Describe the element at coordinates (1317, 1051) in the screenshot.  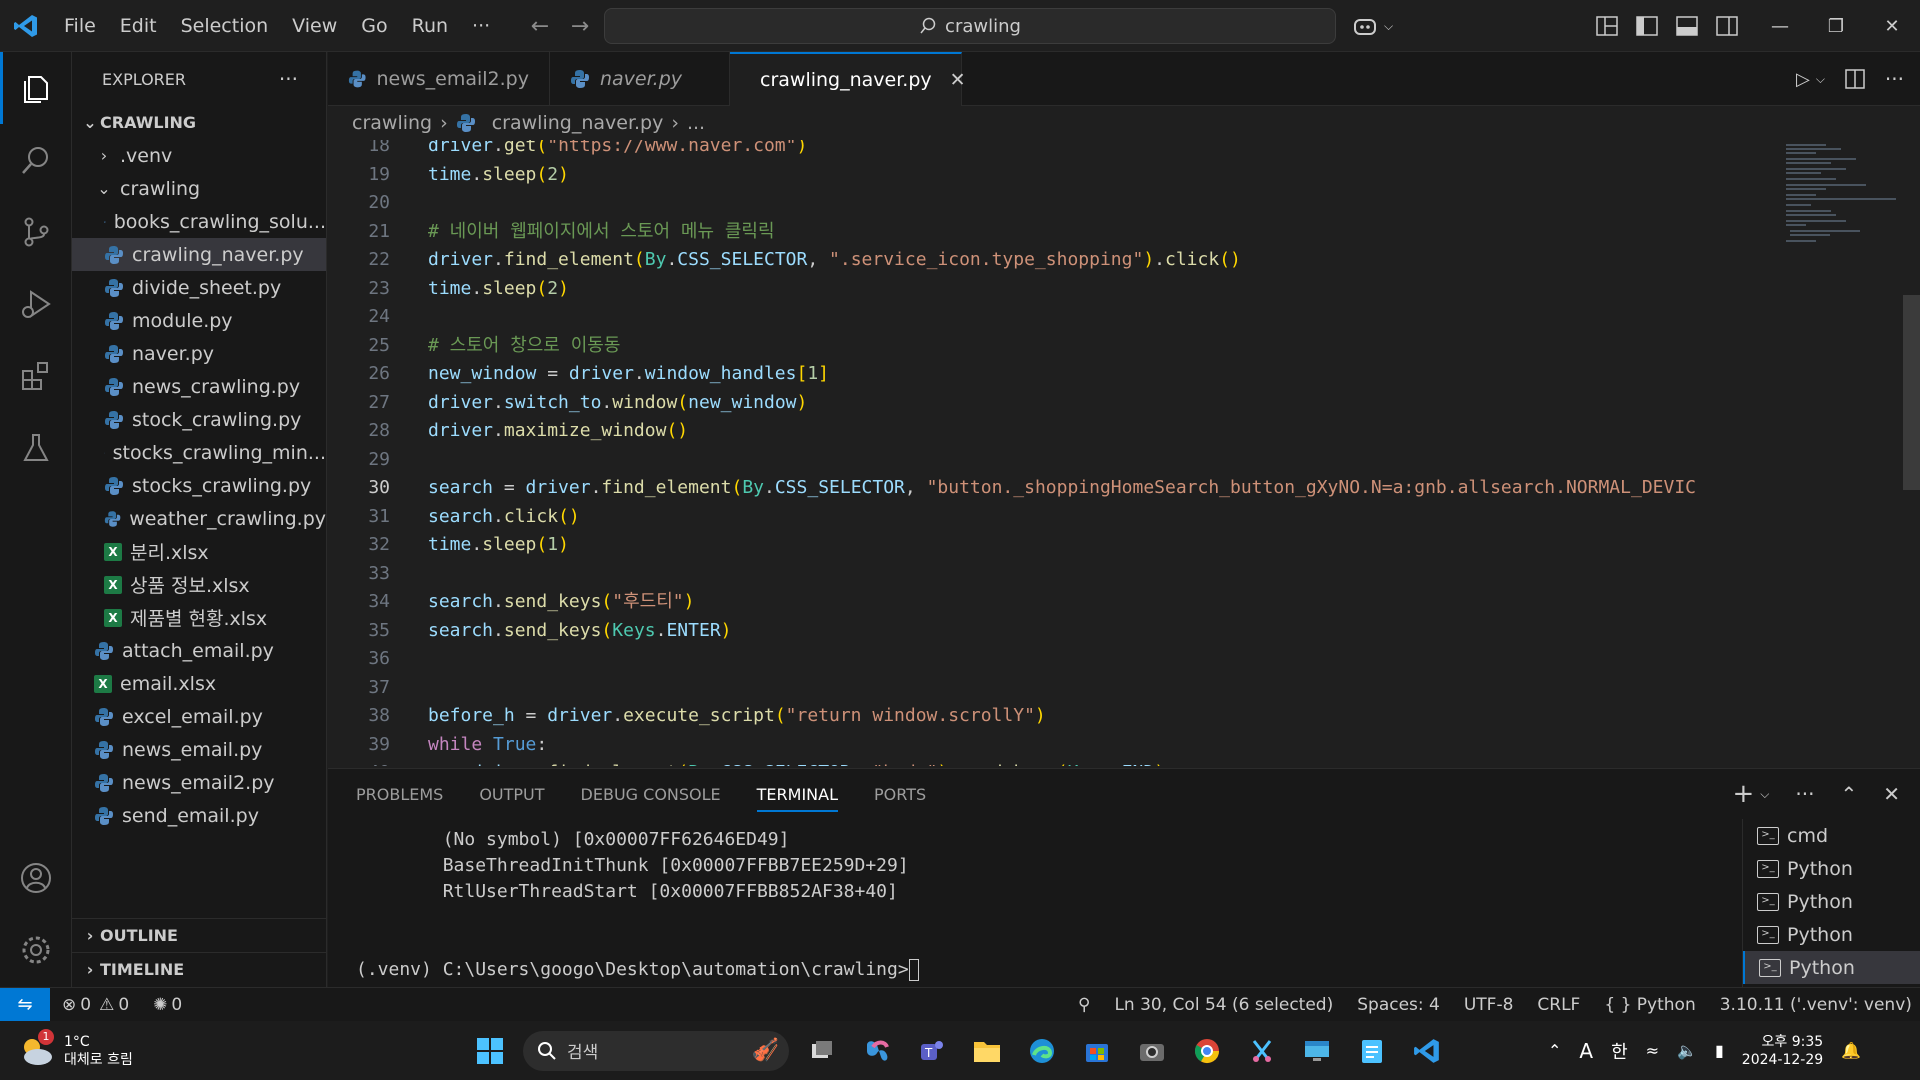
I see `remote-desktop-icon` at that location.